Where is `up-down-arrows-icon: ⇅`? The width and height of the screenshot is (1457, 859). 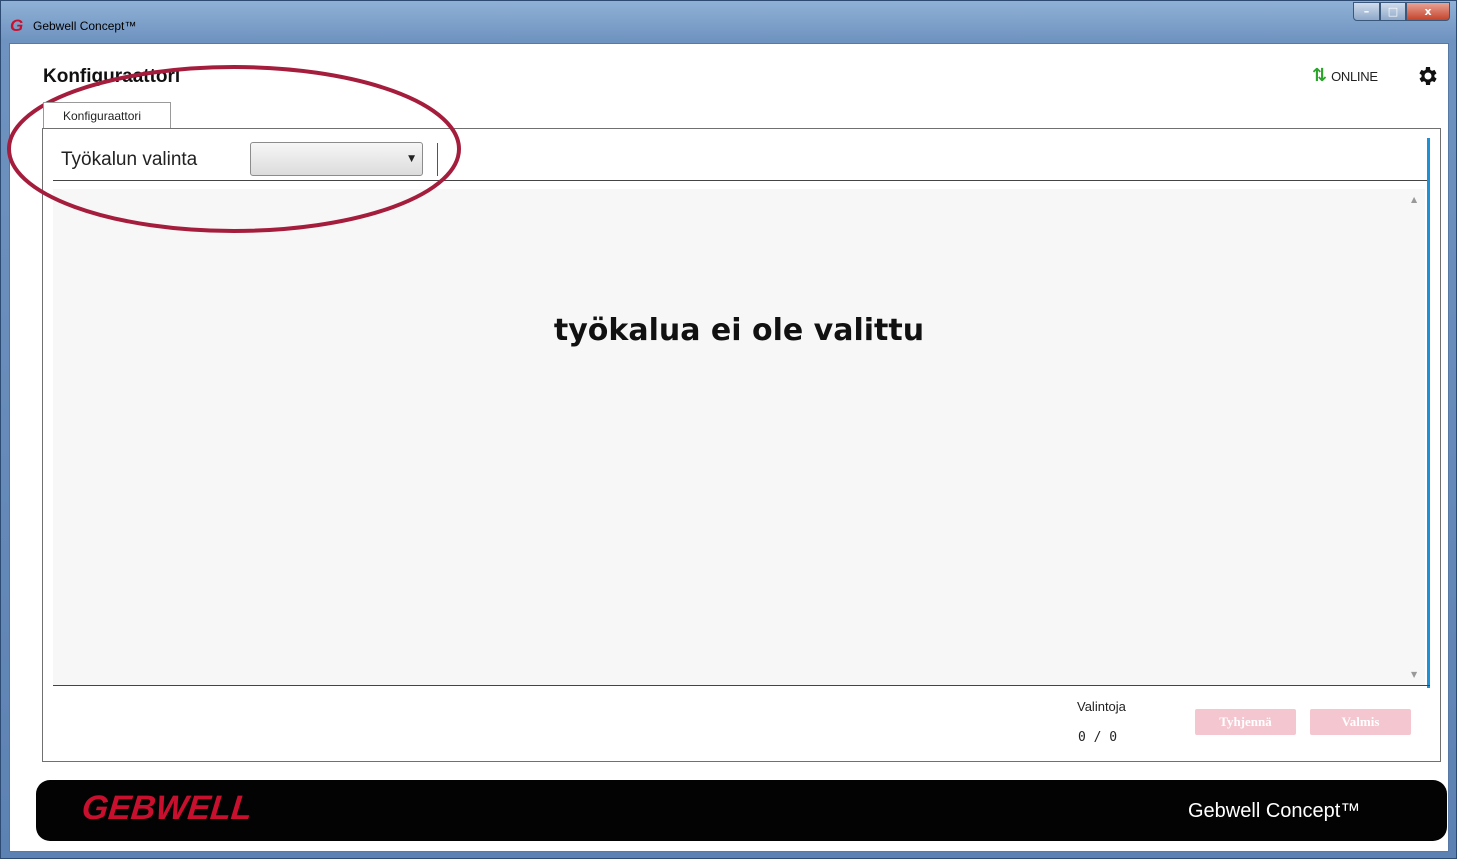 up-down-arrows-icon: ⇅ is located at coordinates (1320, 75).